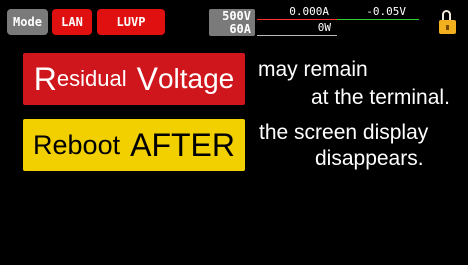 The image size is (468, 265). What do you see at coordinates (45, 78) in the screenshot?
I see `banner-r: R` at bounding box center [45, 78].